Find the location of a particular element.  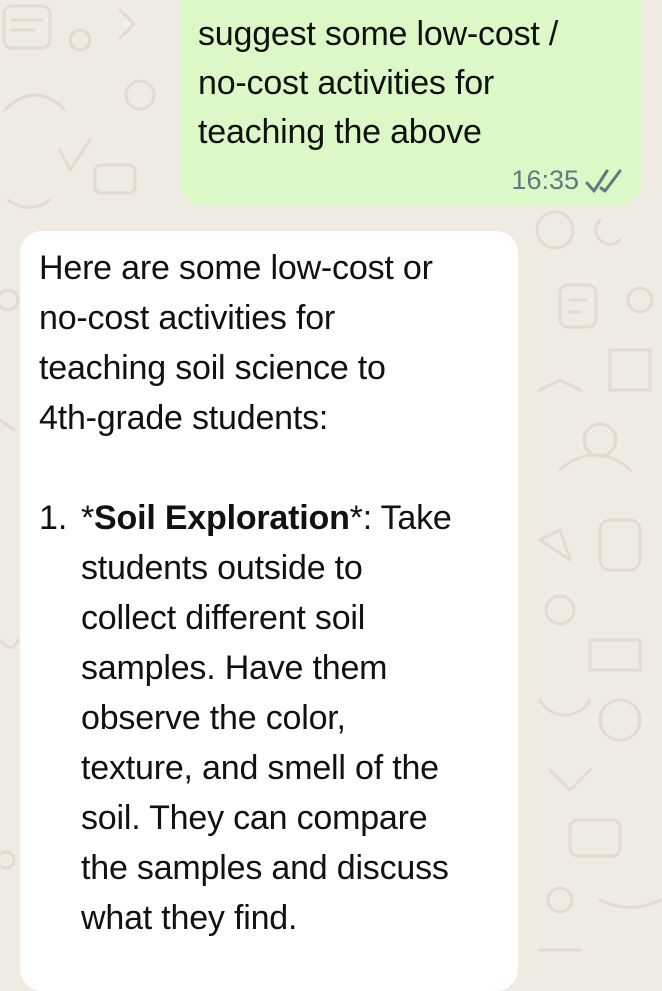

message-time: 16:35 is located at coordinates (545, 180).